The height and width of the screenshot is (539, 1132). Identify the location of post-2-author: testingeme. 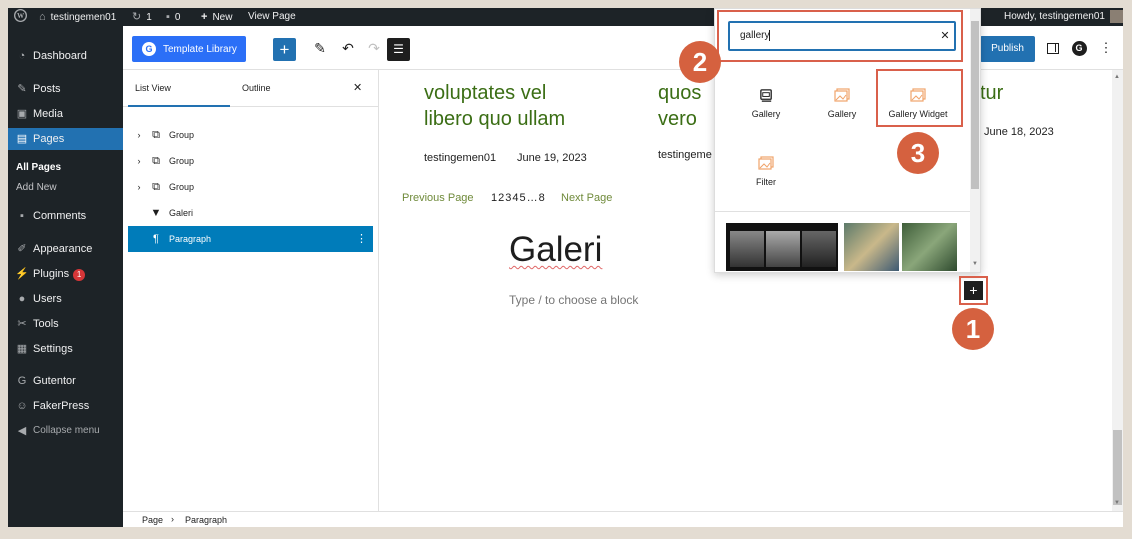
(685, 155).